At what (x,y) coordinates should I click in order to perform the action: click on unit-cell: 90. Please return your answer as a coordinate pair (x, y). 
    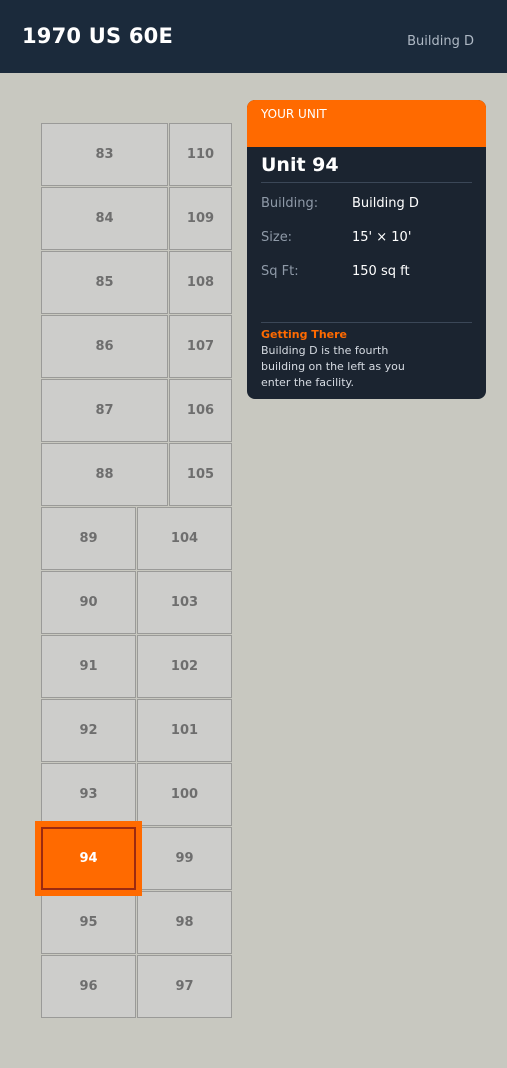
    Looking at the image, I should click on (88, 602).